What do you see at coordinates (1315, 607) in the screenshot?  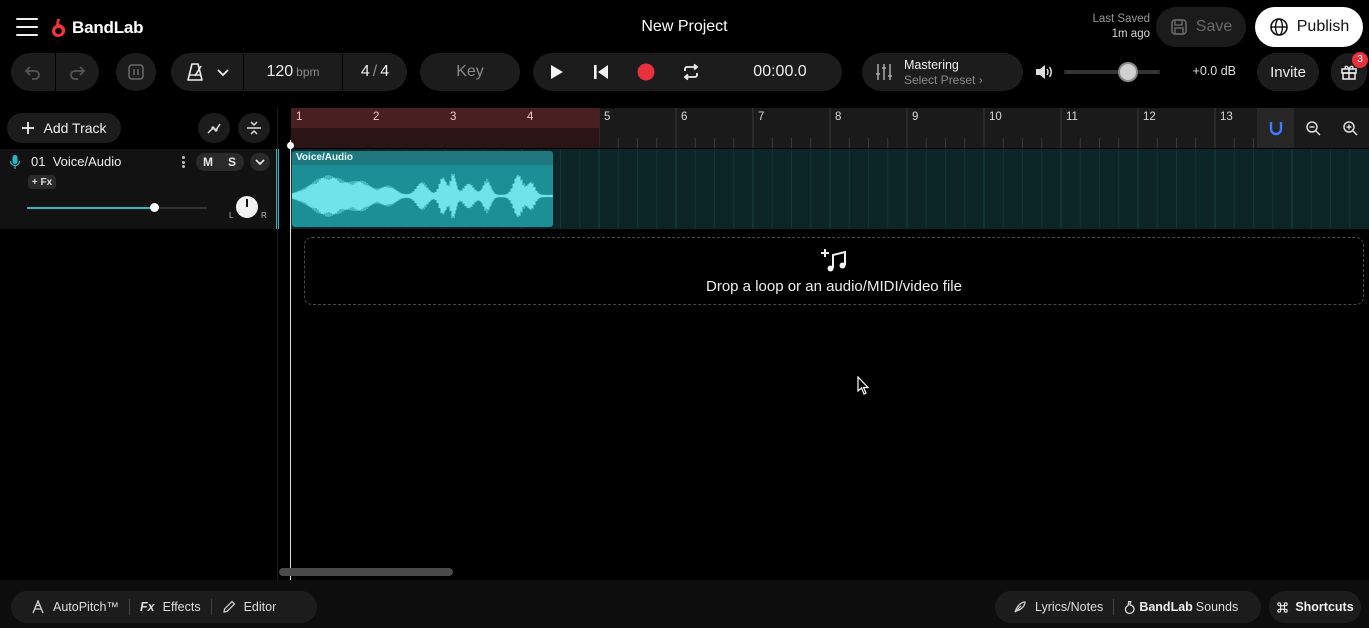 I see `shortcuts-button: Shortcuts` at bounding box center [1315, 607].